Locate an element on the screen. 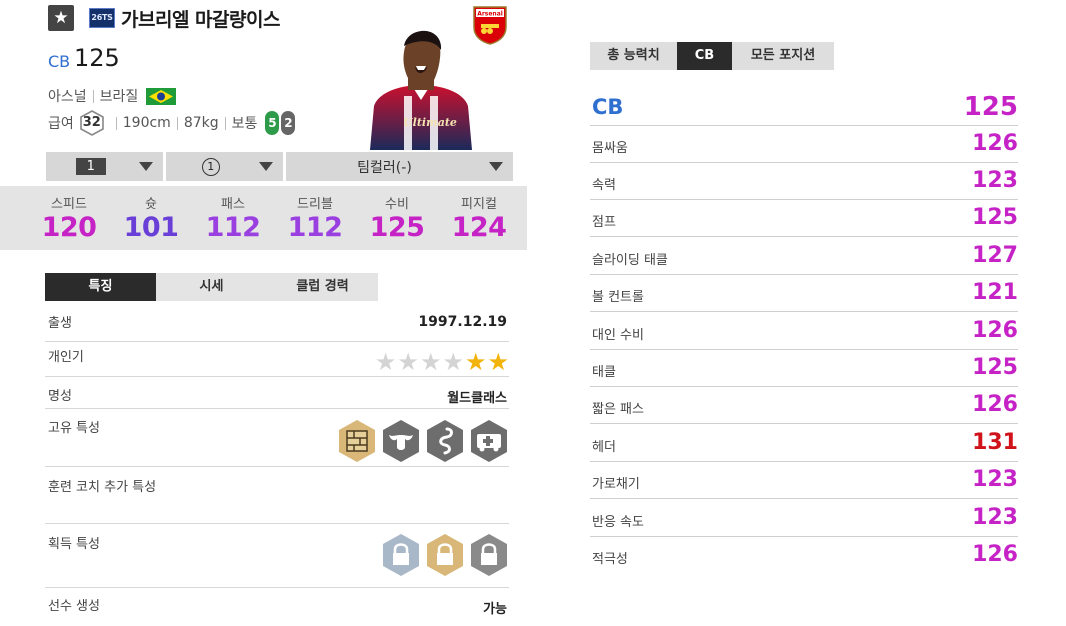  detail-stat-label: 속력 is located at coordinates (604, 185).